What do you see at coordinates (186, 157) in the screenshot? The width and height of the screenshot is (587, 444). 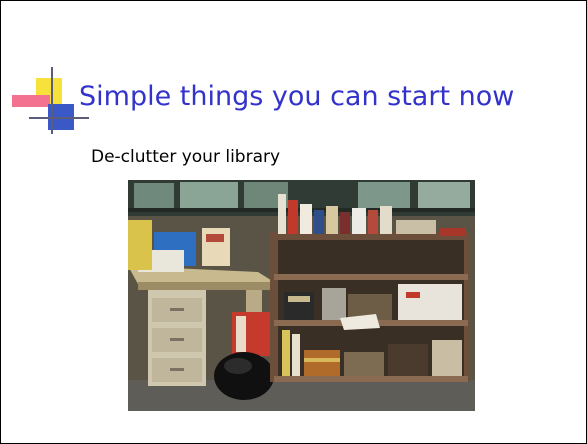 I see `slide-subtitle: De-clutter your library` at bounding box center [186, 157].